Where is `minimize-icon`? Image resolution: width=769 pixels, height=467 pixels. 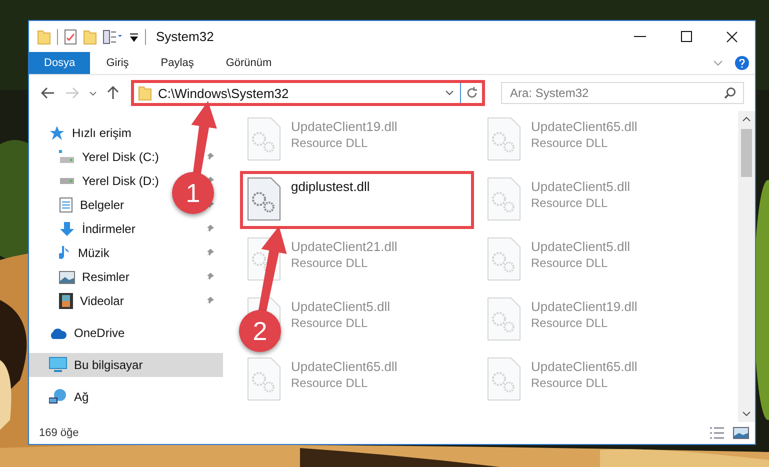 minimize-icon is located at coordinates (640, 37).